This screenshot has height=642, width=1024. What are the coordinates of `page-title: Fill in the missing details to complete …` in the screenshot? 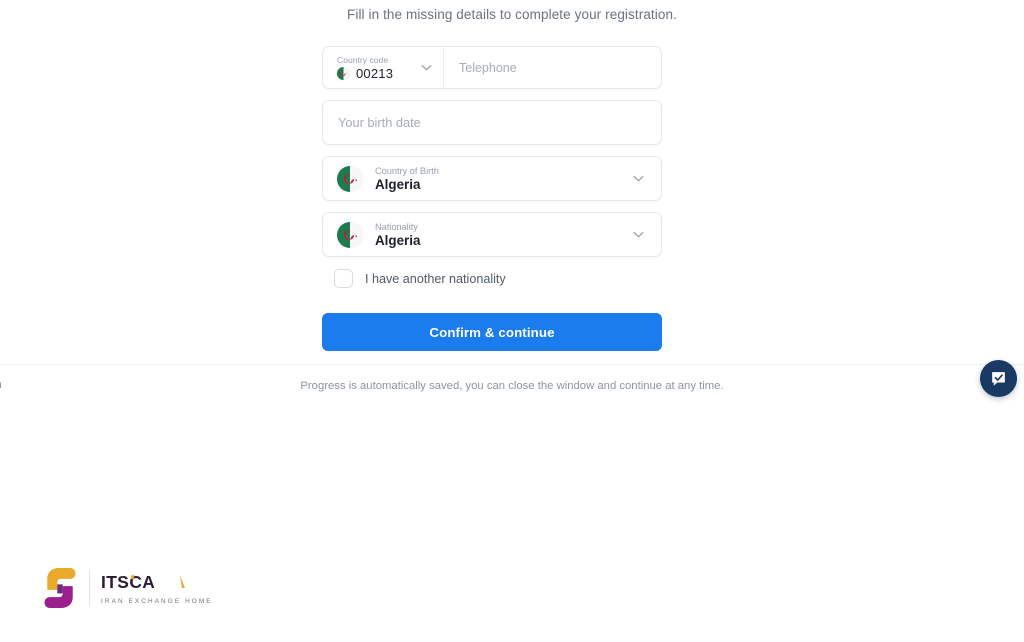 It's located at (512, 14).